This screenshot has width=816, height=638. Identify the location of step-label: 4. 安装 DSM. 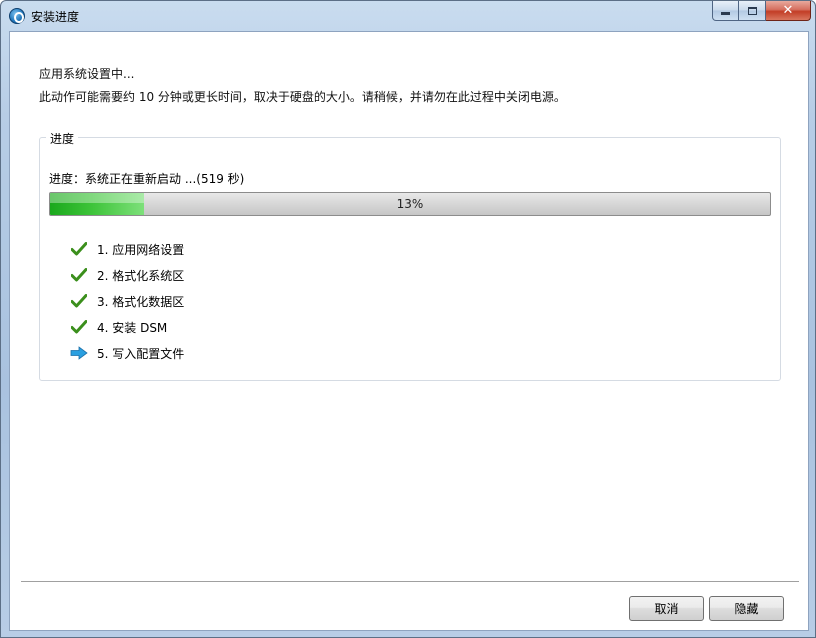
(132, 327).